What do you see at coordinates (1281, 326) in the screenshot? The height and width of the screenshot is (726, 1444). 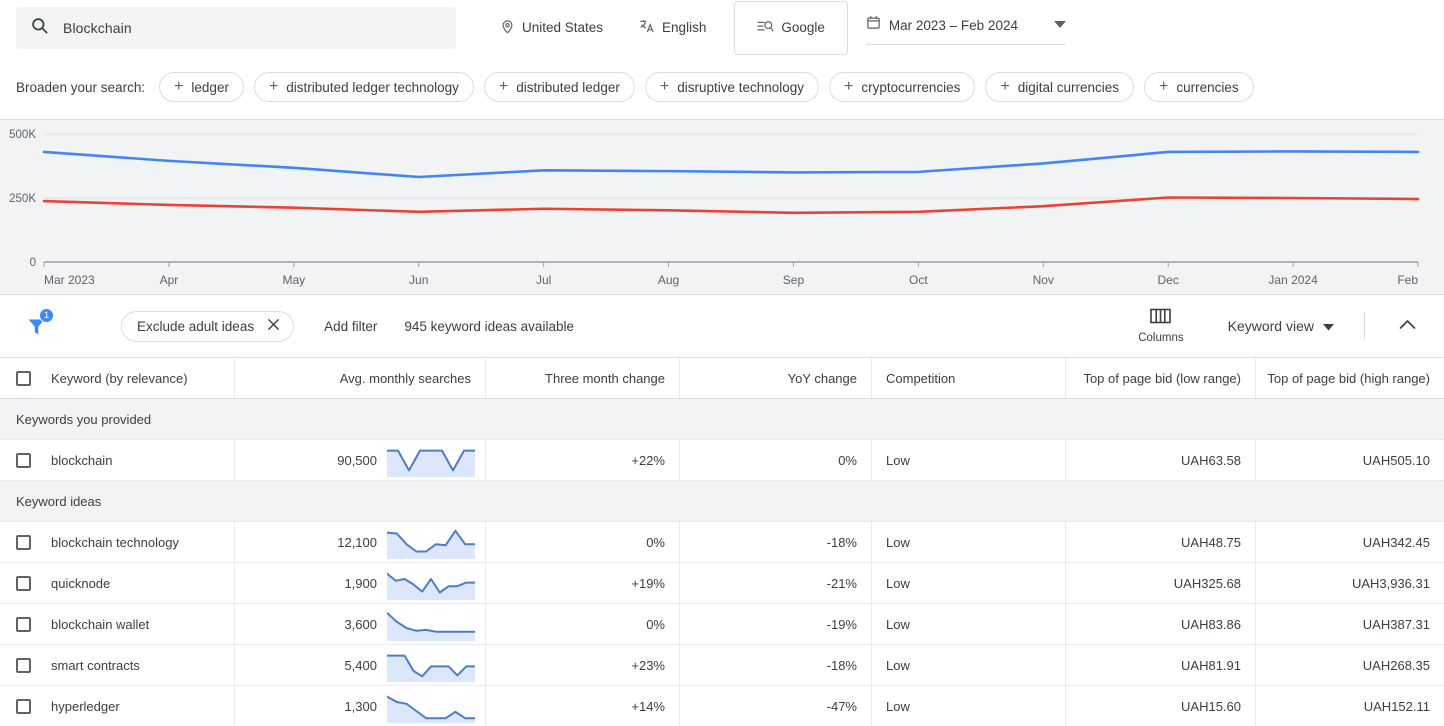 I see `keyword-view-selector: Keyword view` at bounding box center [1281, 326].